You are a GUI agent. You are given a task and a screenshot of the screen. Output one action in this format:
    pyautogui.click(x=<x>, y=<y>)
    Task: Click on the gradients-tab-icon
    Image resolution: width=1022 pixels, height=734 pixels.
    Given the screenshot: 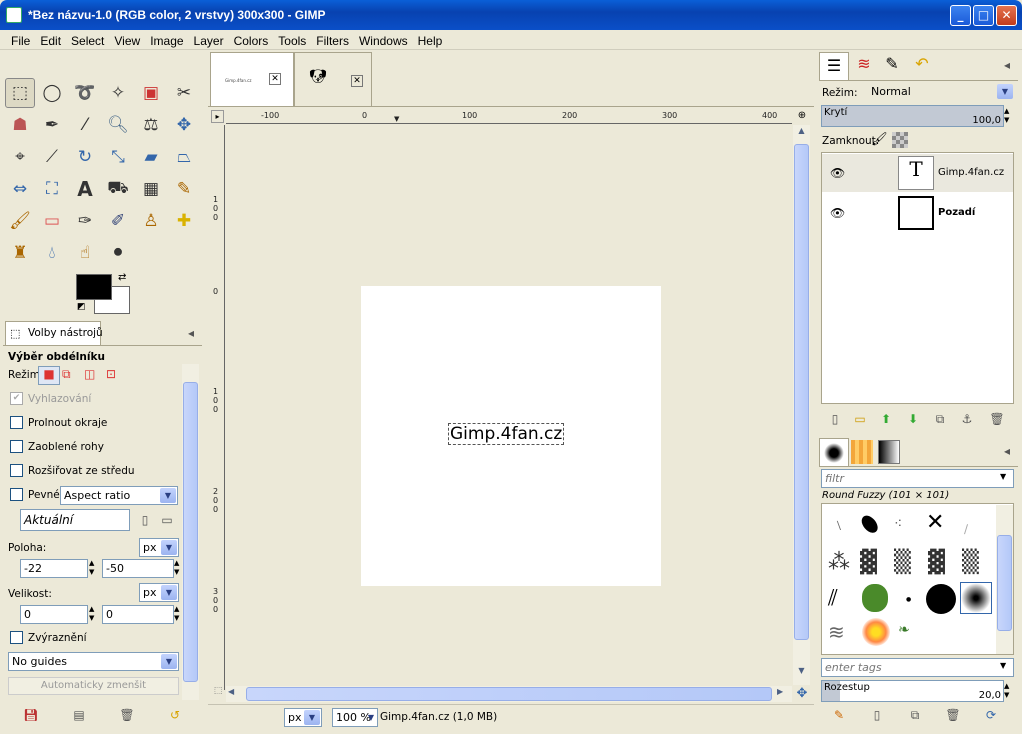 What is the action you would take?
    pyautogui.click(x=889, y=452)
    